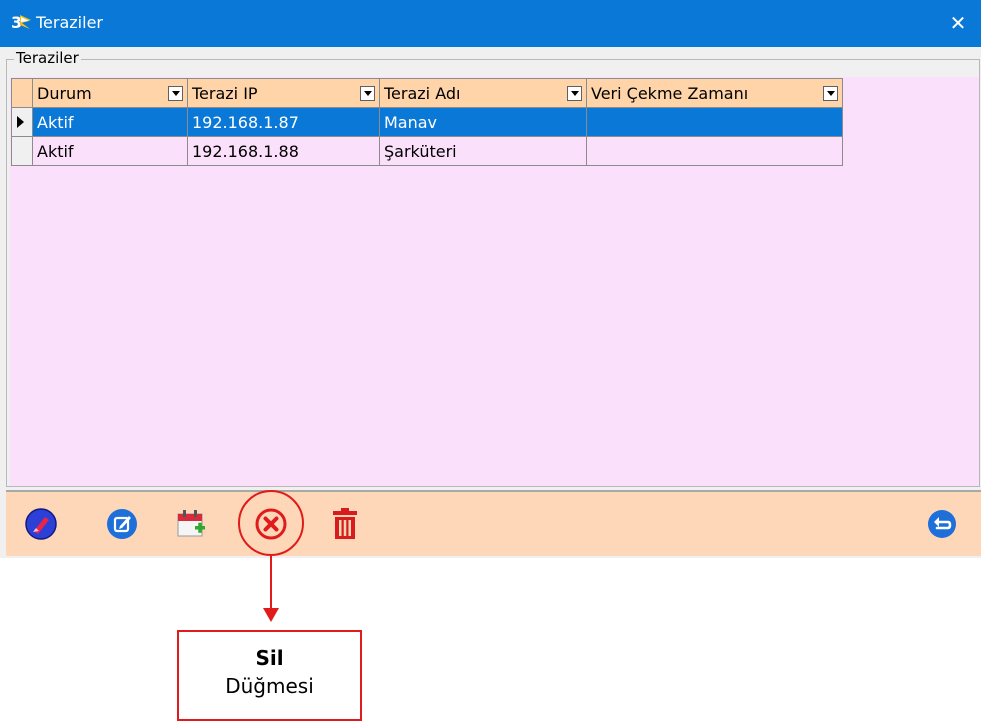  What do you see at coordinates (422, 93) in the screenshot?
I see `column-label: Terazi Adı` at bounding box center [422, 93].